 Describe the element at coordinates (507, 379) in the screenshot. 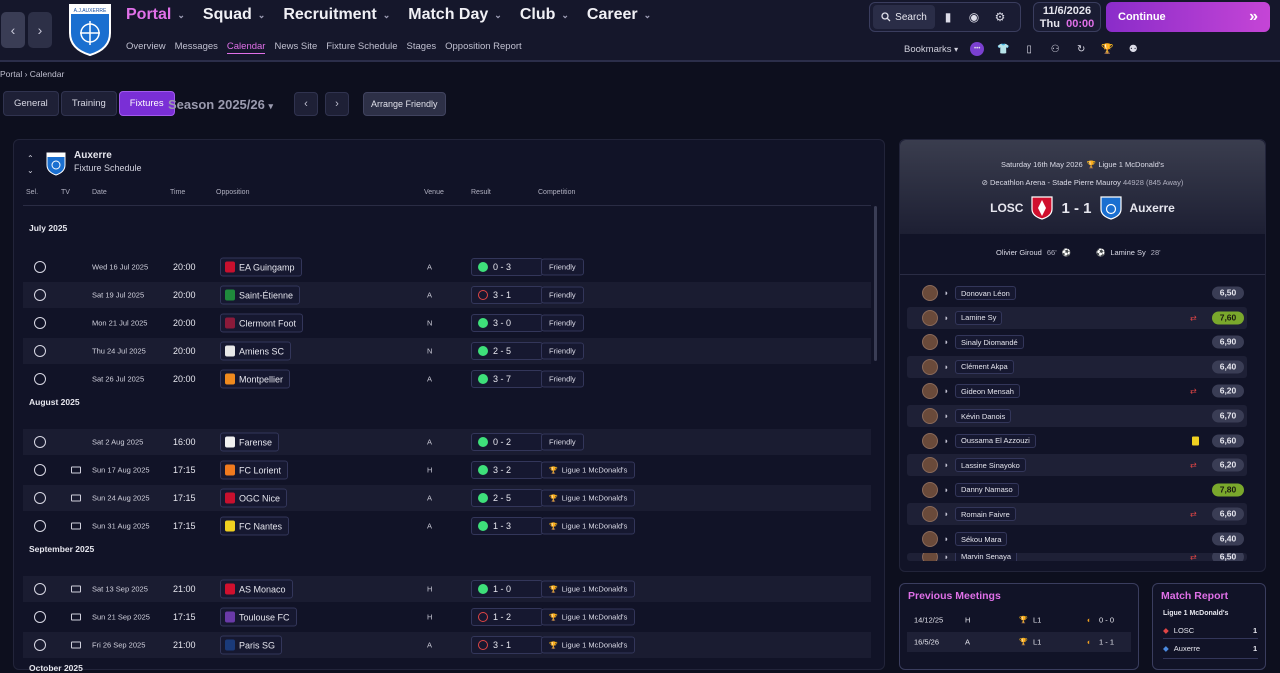

I see `result-chip: 3 - 7` at that location.